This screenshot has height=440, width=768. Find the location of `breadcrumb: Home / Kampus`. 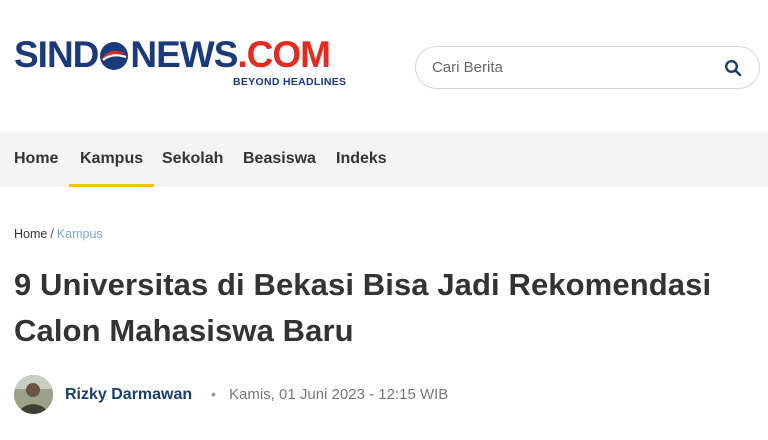

breadcrumb: Home / Kampus is located at coordinates (58, 234).